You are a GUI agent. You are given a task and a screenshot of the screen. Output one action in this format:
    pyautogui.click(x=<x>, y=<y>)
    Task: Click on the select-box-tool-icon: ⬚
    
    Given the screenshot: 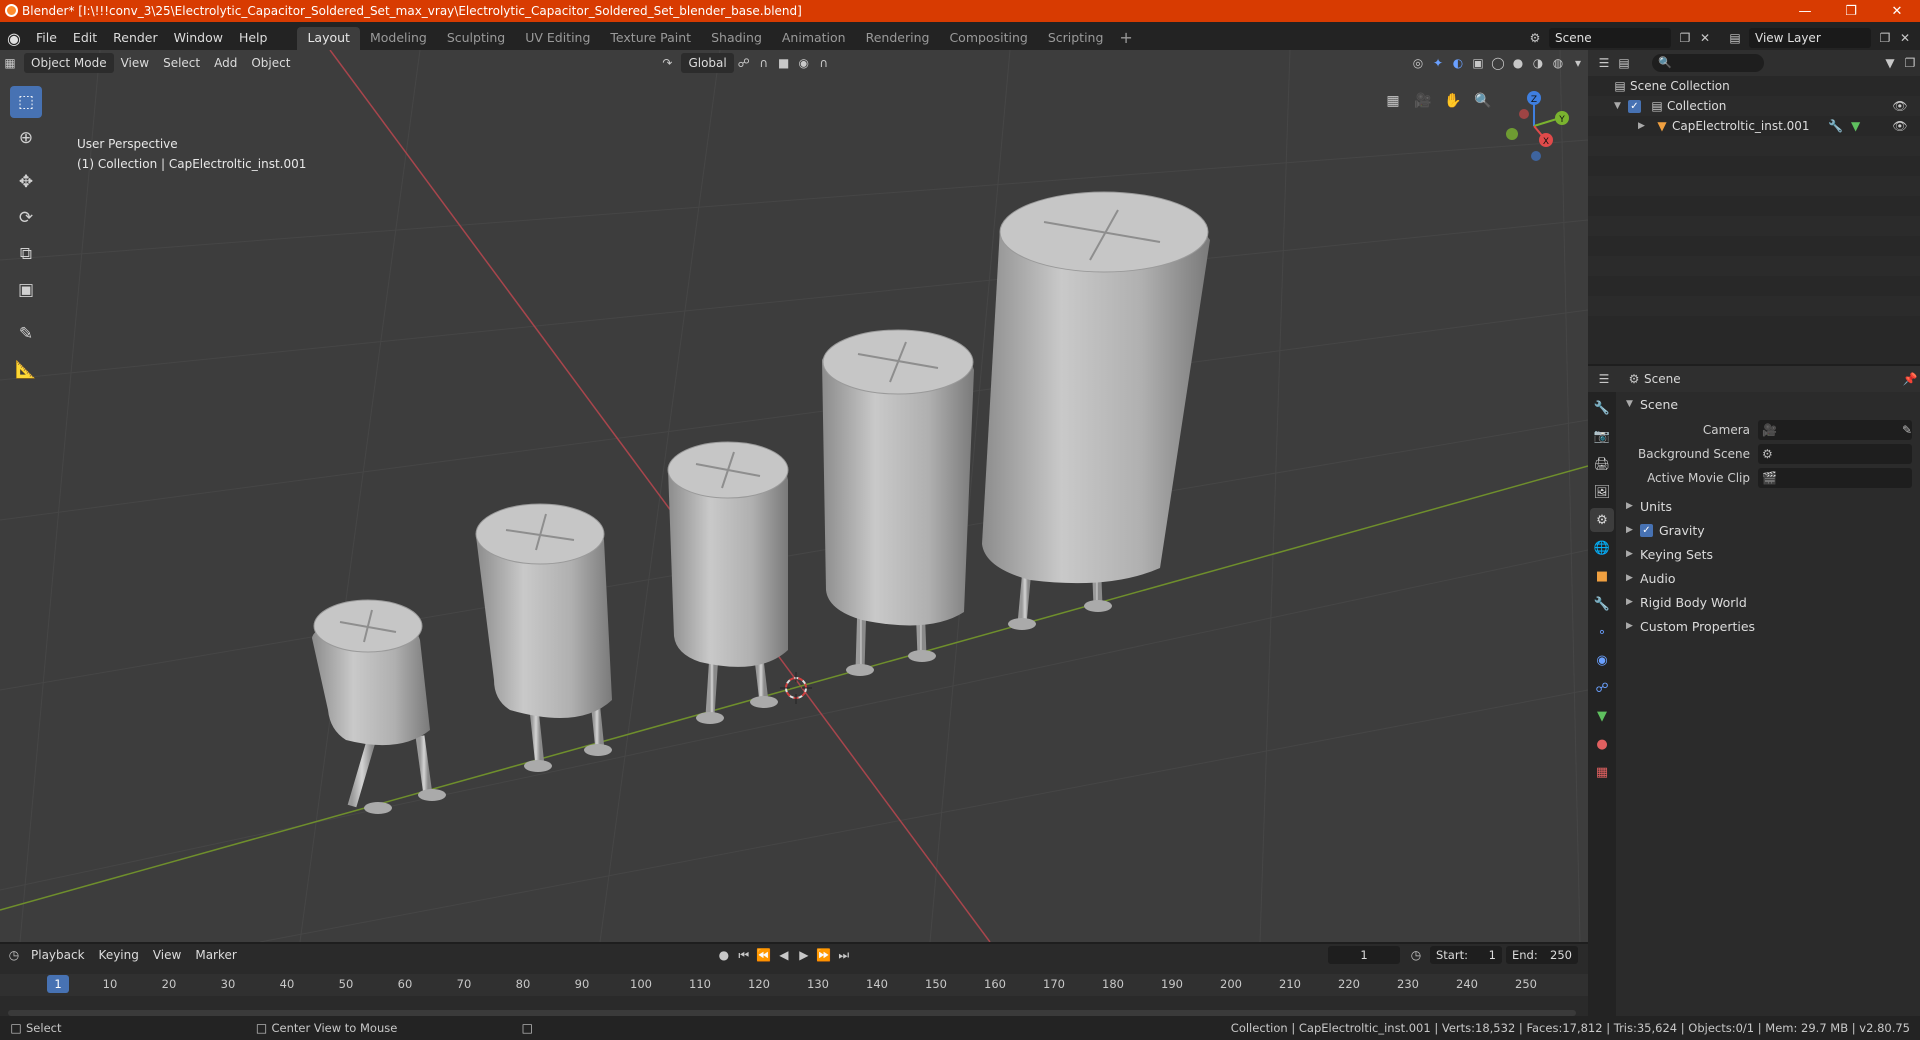 What is the action you would take?
    pyautogui.click(x=26, y=102)
    